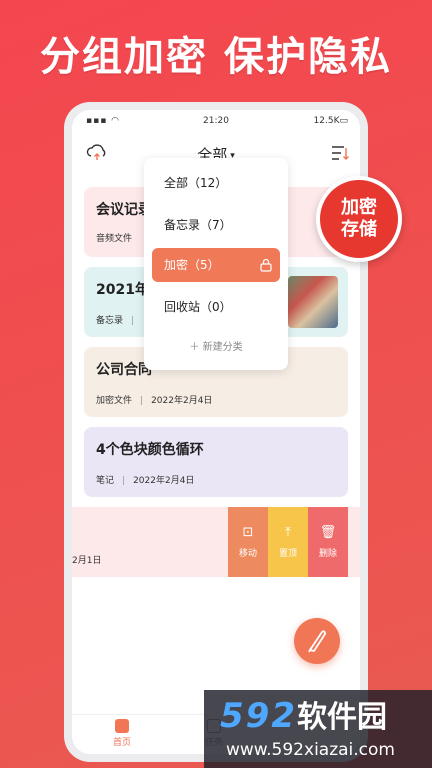 The height and width of the screenshot is (768, 432). I want to click on folder-move-icon: ⊡, so click(248, 532).